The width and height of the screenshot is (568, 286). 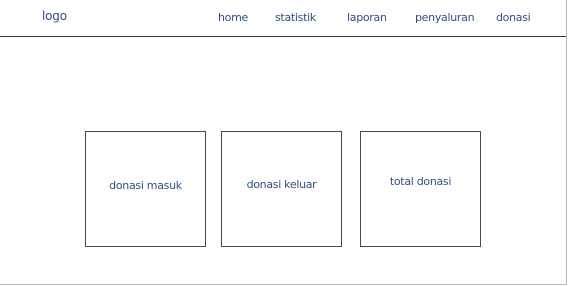 What do you see at coordinates (420, 189) in the screenshot?
I see `card-total-donasi: total donasi` at bounding box center [420, 189].